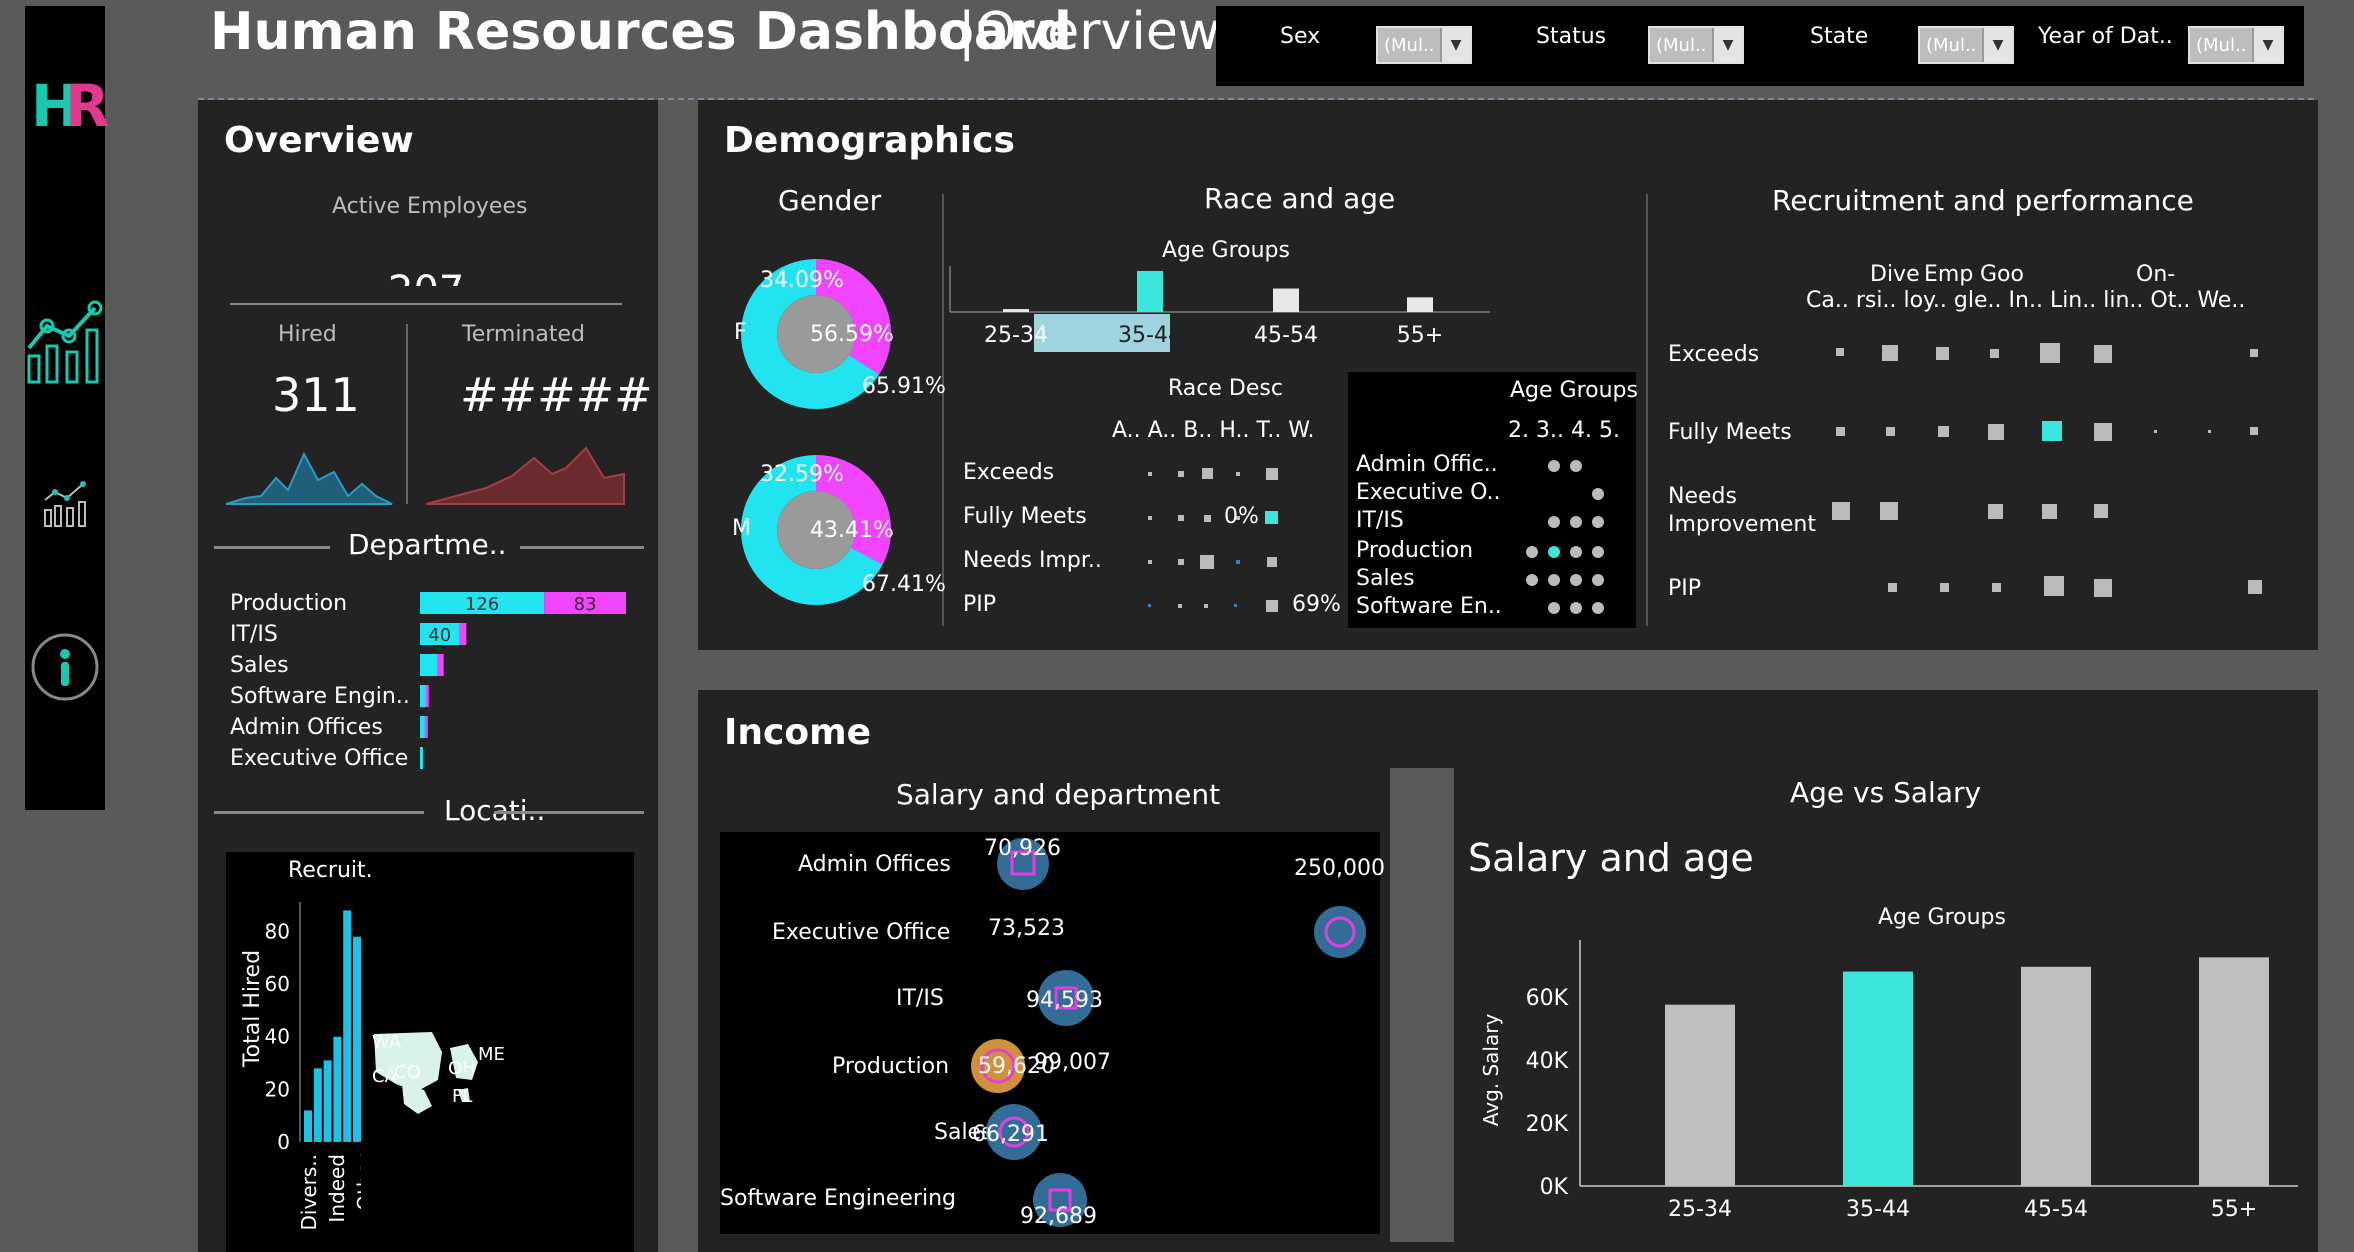  I want to click on age-groups-chart-label: Age Groups, so click(1226, 250).